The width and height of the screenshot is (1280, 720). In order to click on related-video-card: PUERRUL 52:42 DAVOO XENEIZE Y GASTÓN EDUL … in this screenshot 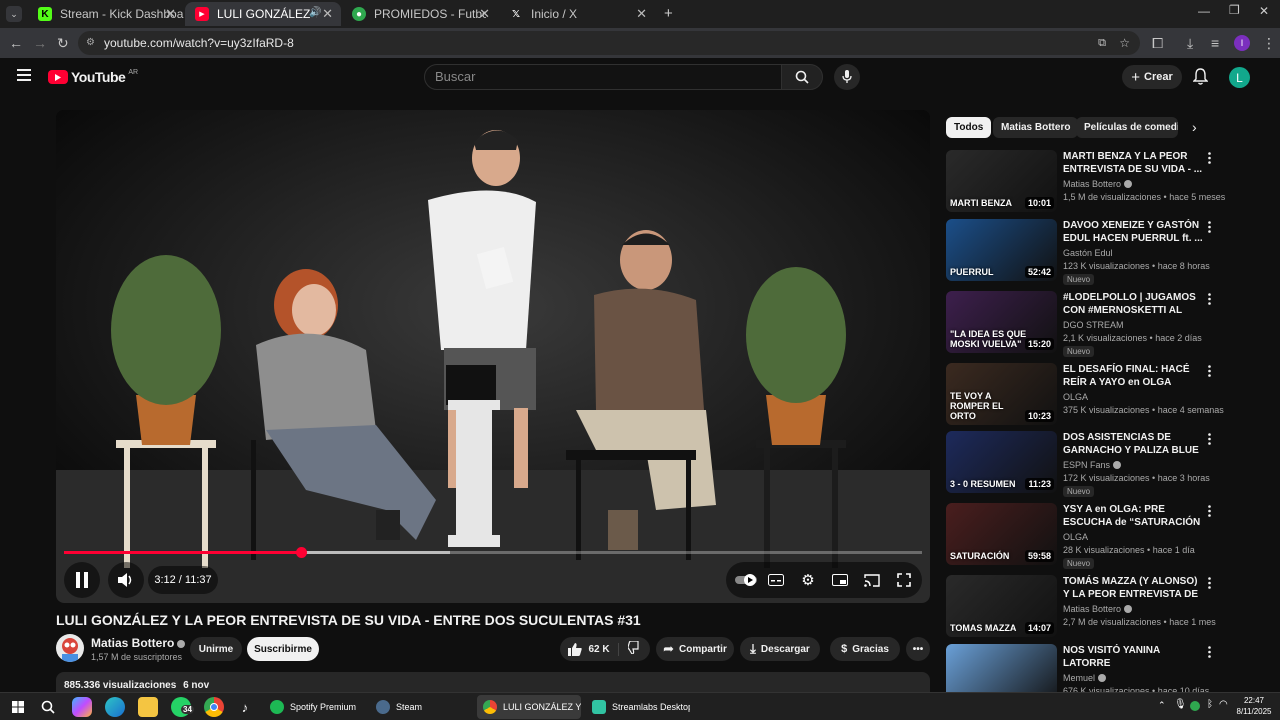, I will do `click(1083, 252)`.